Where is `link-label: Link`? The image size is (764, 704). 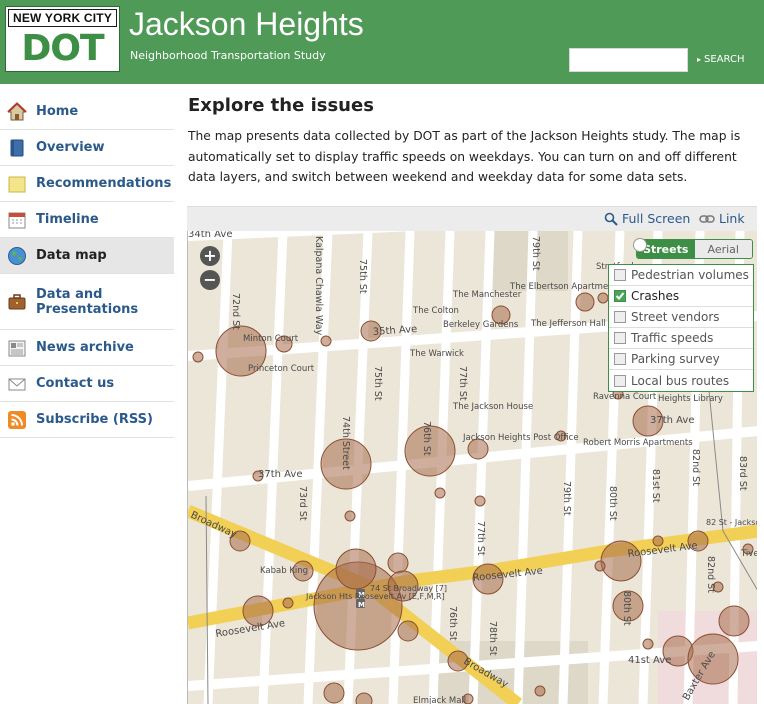 link-label: Link is located at coordinates (732, 218).